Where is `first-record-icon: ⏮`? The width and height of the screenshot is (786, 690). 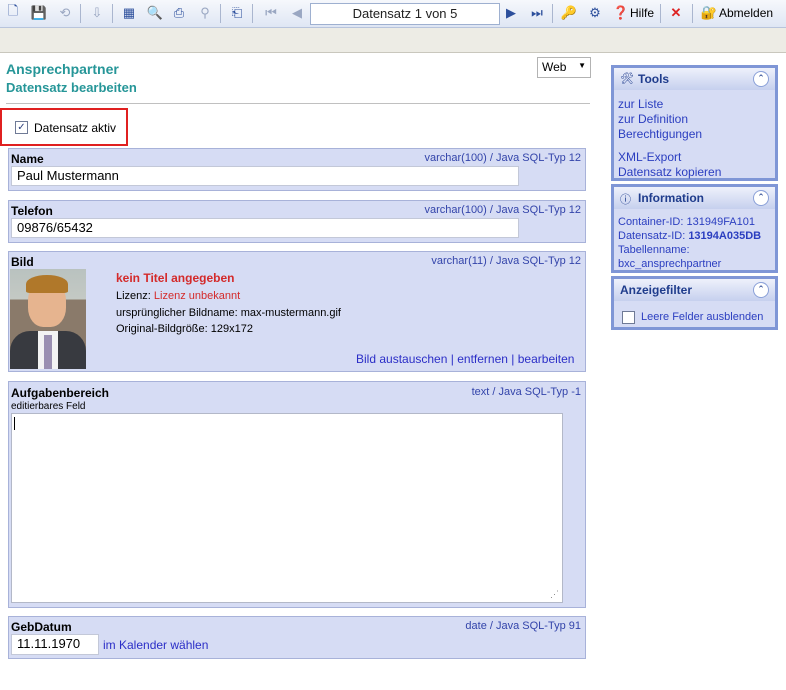
first-record-icon: ⏮ is located at coordinates (271, 13).